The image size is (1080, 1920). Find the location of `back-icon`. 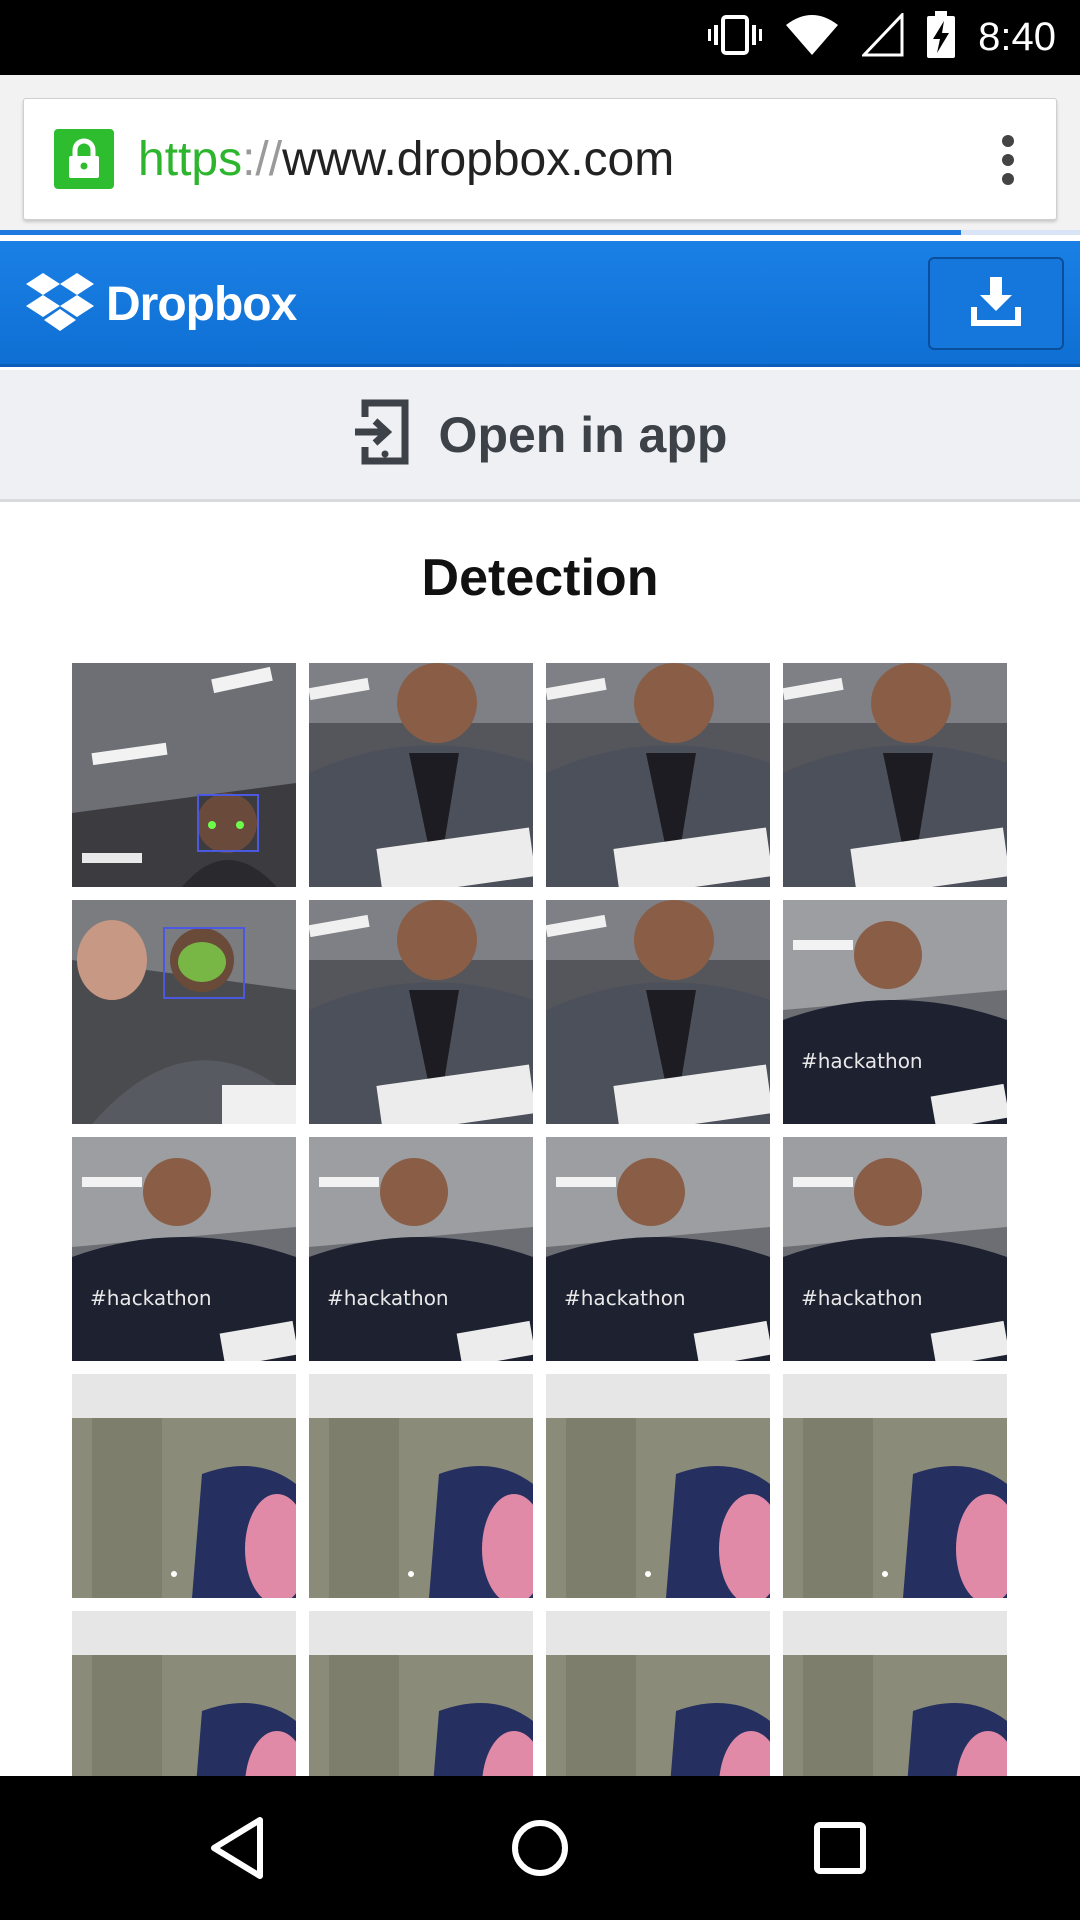

back-icon is located at coordinates (240, 1848).